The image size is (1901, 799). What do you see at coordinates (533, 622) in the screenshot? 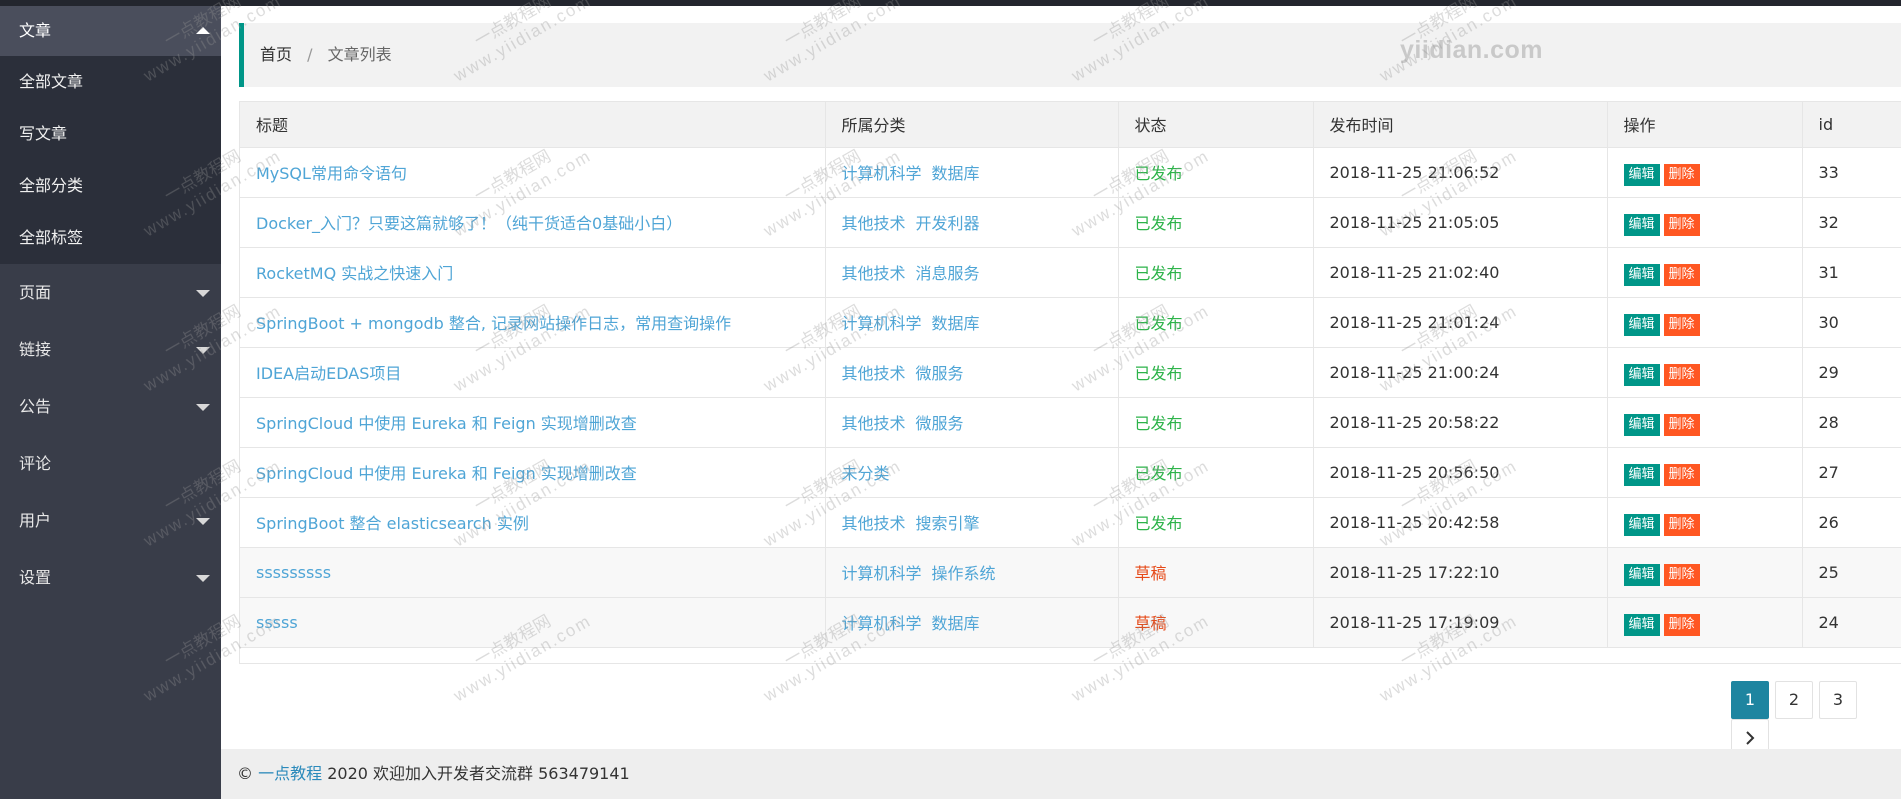
I see `cell-title: sssss` at bounding box center [533, 622].